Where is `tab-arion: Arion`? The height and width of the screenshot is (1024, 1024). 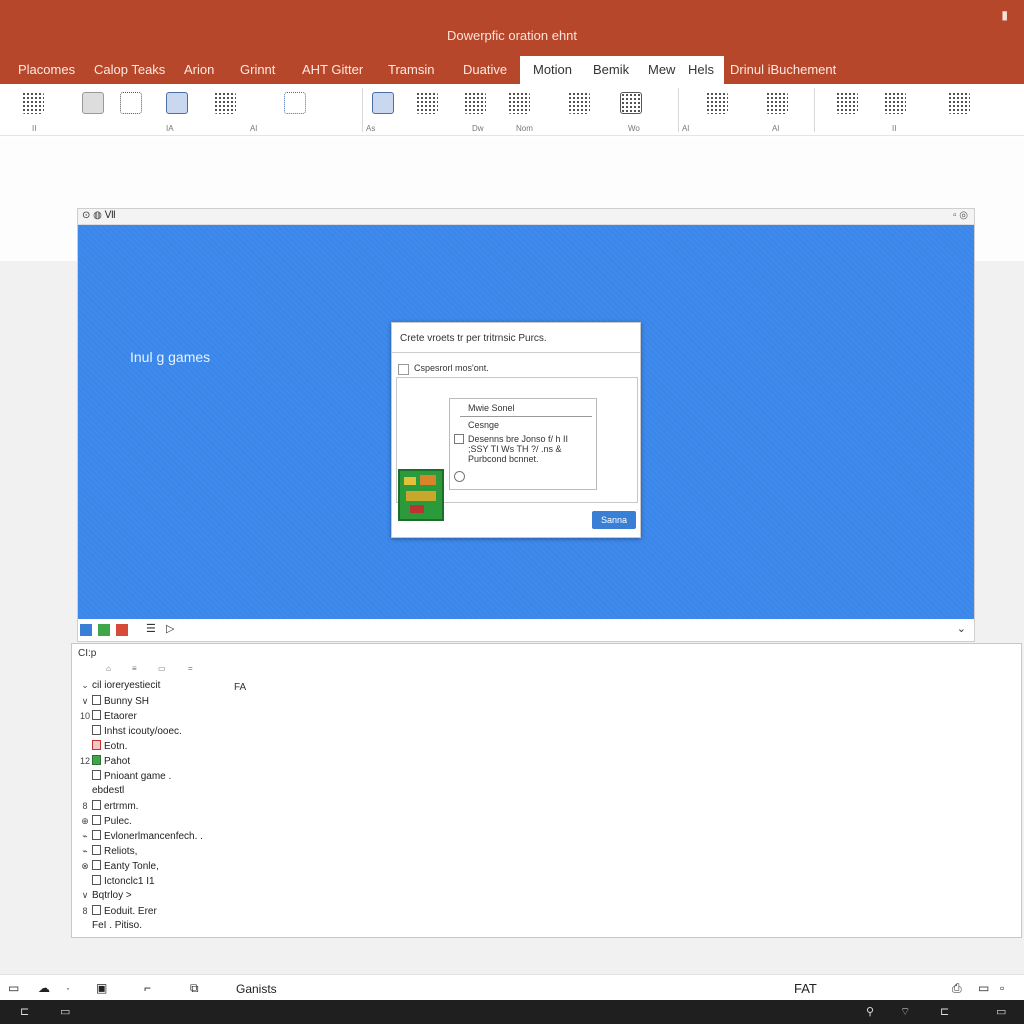 tab-arion: Arion is located at coordinates (199, 70).